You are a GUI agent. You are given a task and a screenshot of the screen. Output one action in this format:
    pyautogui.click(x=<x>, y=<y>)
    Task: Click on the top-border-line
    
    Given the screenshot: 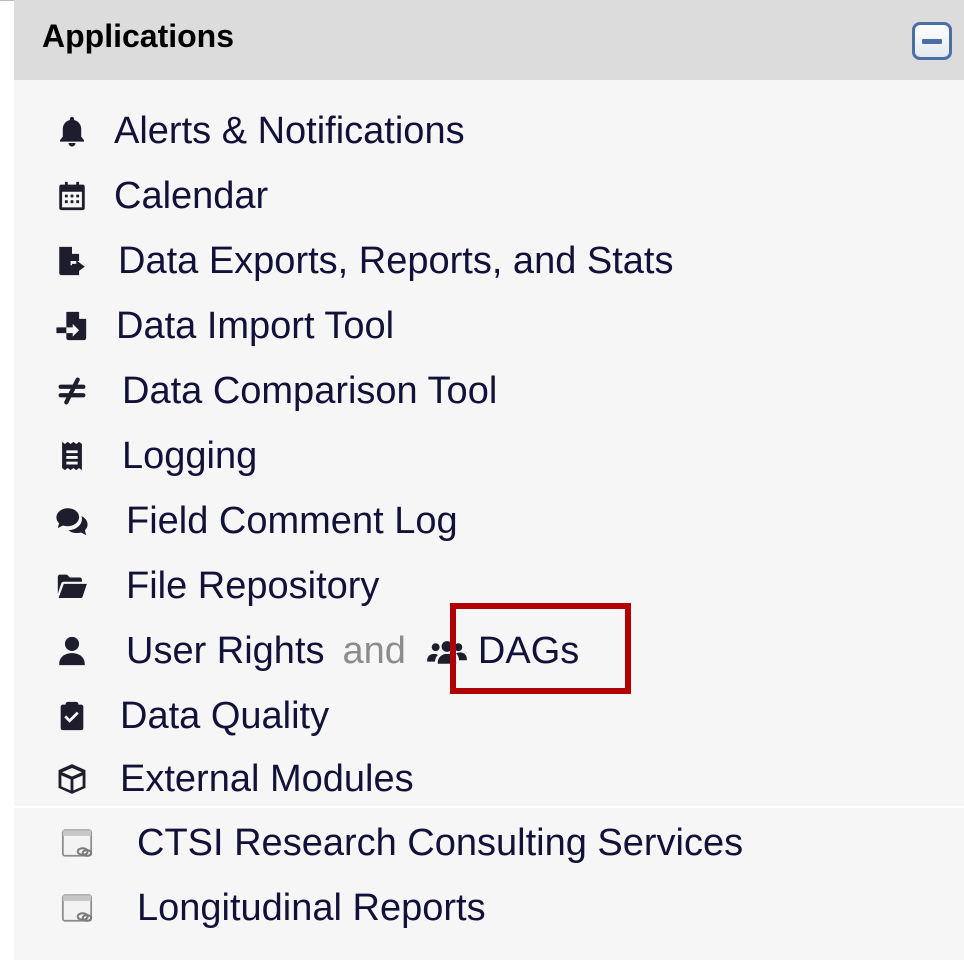 What is the action you would take?
    pyautogui.click(x=7, y=0)
    